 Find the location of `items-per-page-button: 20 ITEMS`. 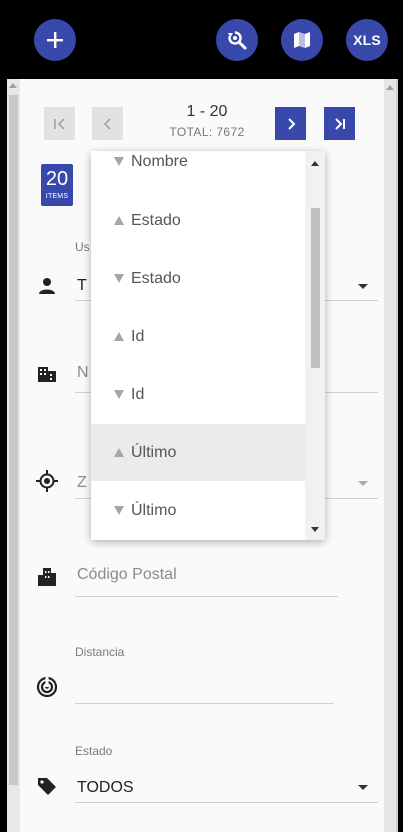

items-per-page-button: 20 ITEMS is located at coordinates (57, 185).